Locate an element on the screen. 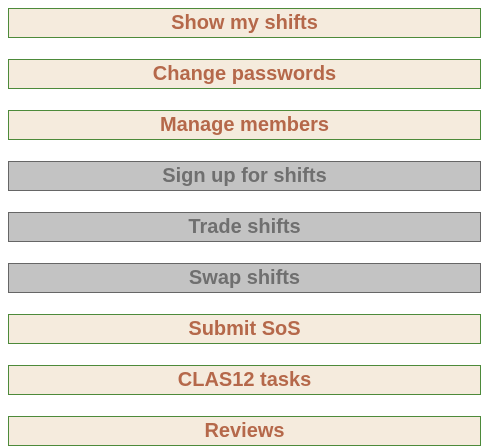 This screenshot has width=481, height=448. sign-up-for-shifts-button: Sign up for shifts is located at coordinates (244, 176).